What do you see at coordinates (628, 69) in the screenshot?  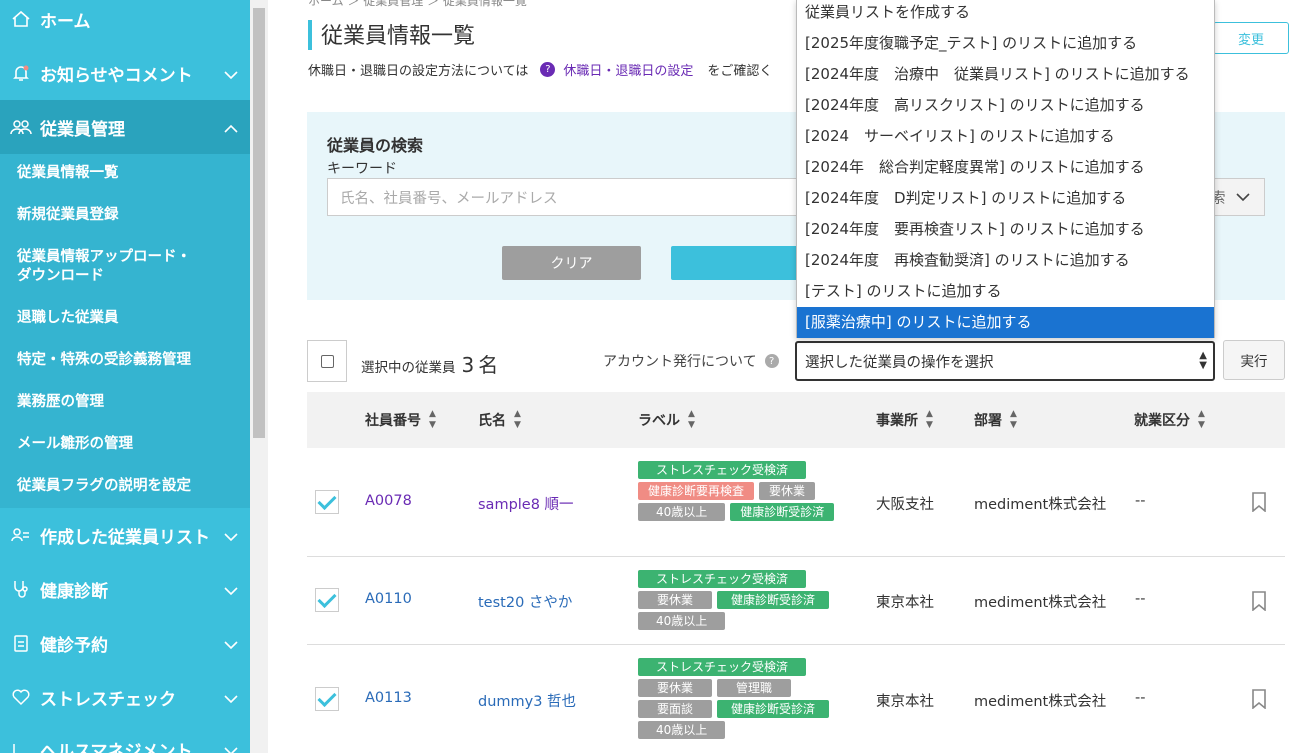 I see `leave-date-link: 休職日・退職日の設定` at bounding box center [628, 69].